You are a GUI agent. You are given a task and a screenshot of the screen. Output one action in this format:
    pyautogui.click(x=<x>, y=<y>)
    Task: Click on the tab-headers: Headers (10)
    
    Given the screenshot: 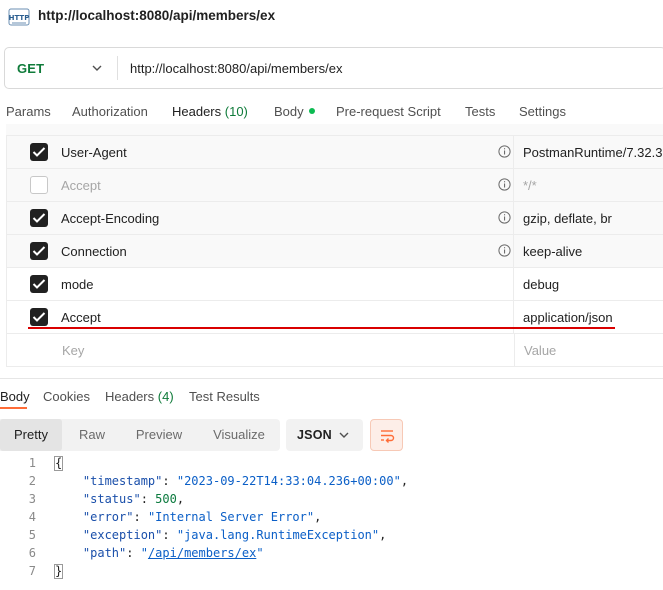 What is the action you would take?
    pyautogui.click(x=210, y=111)
    